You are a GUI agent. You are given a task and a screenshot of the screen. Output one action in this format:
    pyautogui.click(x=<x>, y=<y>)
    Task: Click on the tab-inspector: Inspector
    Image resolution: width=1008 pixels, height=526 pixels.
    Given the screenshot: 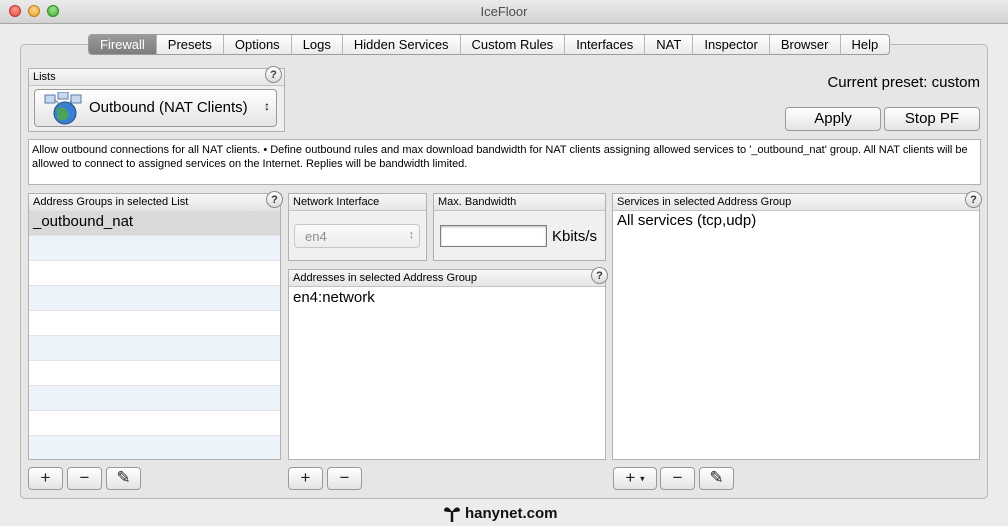 What is the action you would take?
    pyautogui.click(x=731, y=44)
    